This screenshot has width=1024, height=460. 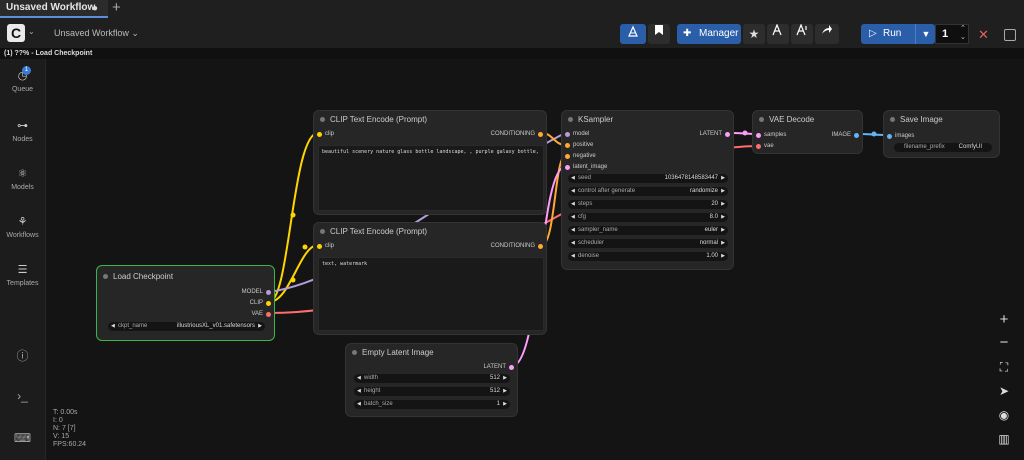 I want to click on node-save-image: Save Image images filename_prefix ComfyUI, so click(x=941, y=134).